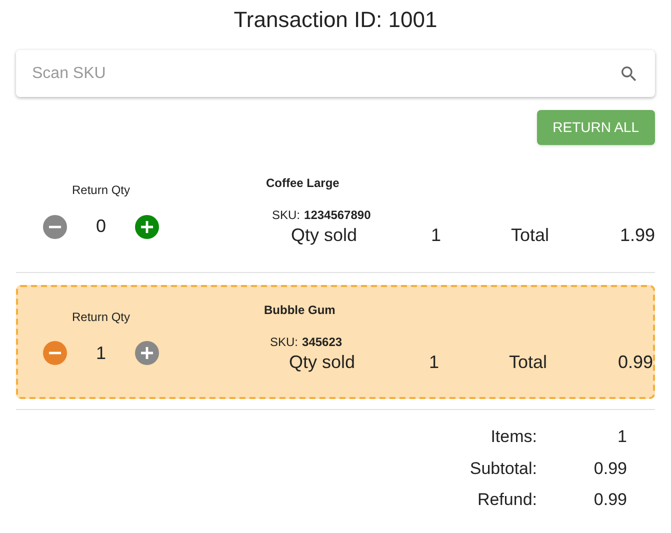  I want to click on summary-label: Refund:, so click(507, 500).